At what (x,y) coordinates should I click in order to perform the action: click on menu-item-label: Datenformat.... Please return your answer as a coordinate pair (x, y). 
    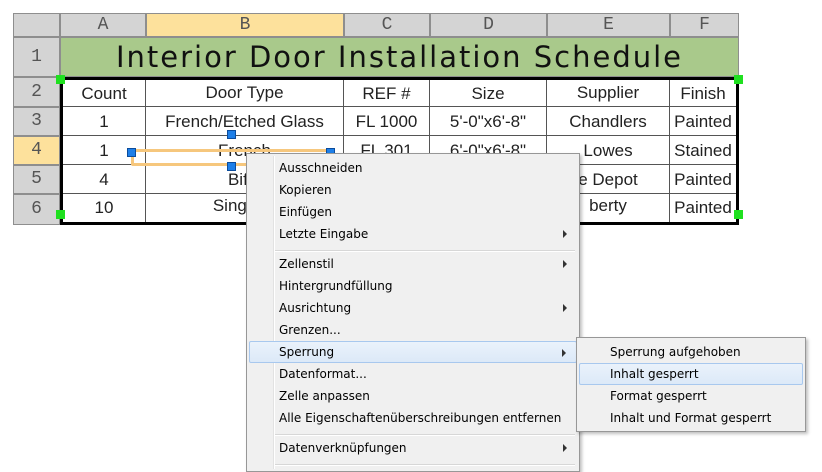
    Looking at the image, I should click on (323, 374).